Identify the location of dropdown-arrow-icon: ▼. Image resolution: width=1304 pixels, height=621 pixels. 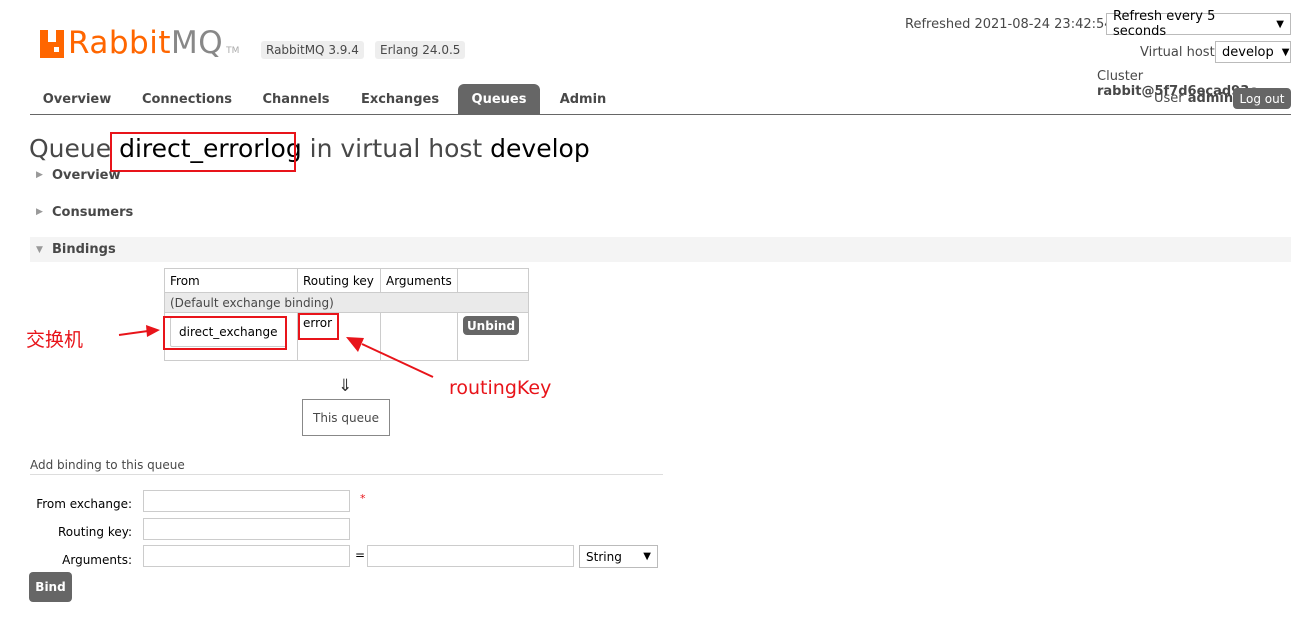
(647, 556).